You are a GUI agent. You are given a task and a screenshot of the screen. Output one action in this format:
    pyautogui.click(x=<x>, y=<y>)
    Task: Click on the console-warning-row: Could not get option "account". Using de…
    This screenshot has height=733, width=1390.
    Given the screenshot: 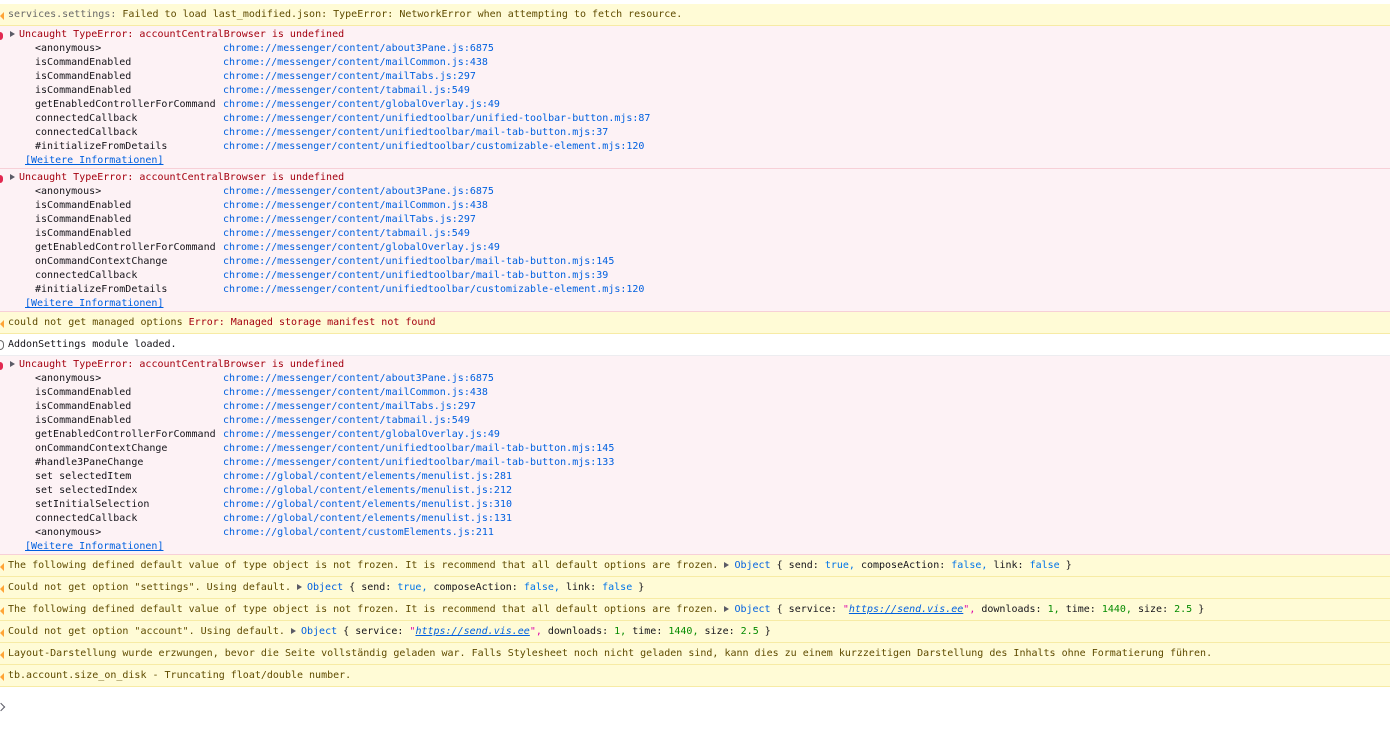 What is the action you would take?
    pyautogui.click(x=695, y=632)
    